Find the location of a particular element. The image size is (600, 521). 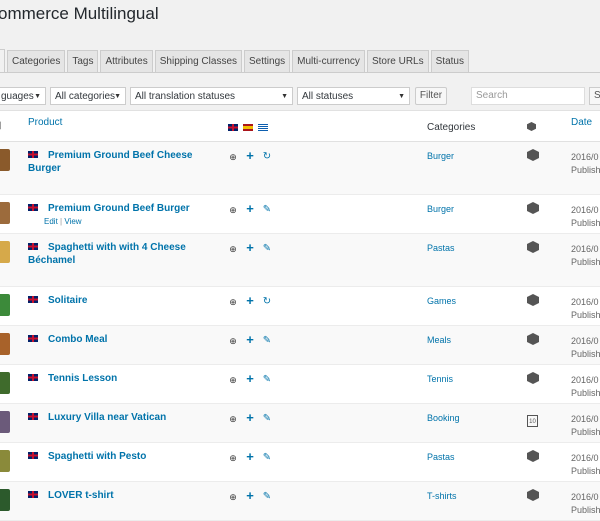

language-flags-header is located at coordinates (250, 127).